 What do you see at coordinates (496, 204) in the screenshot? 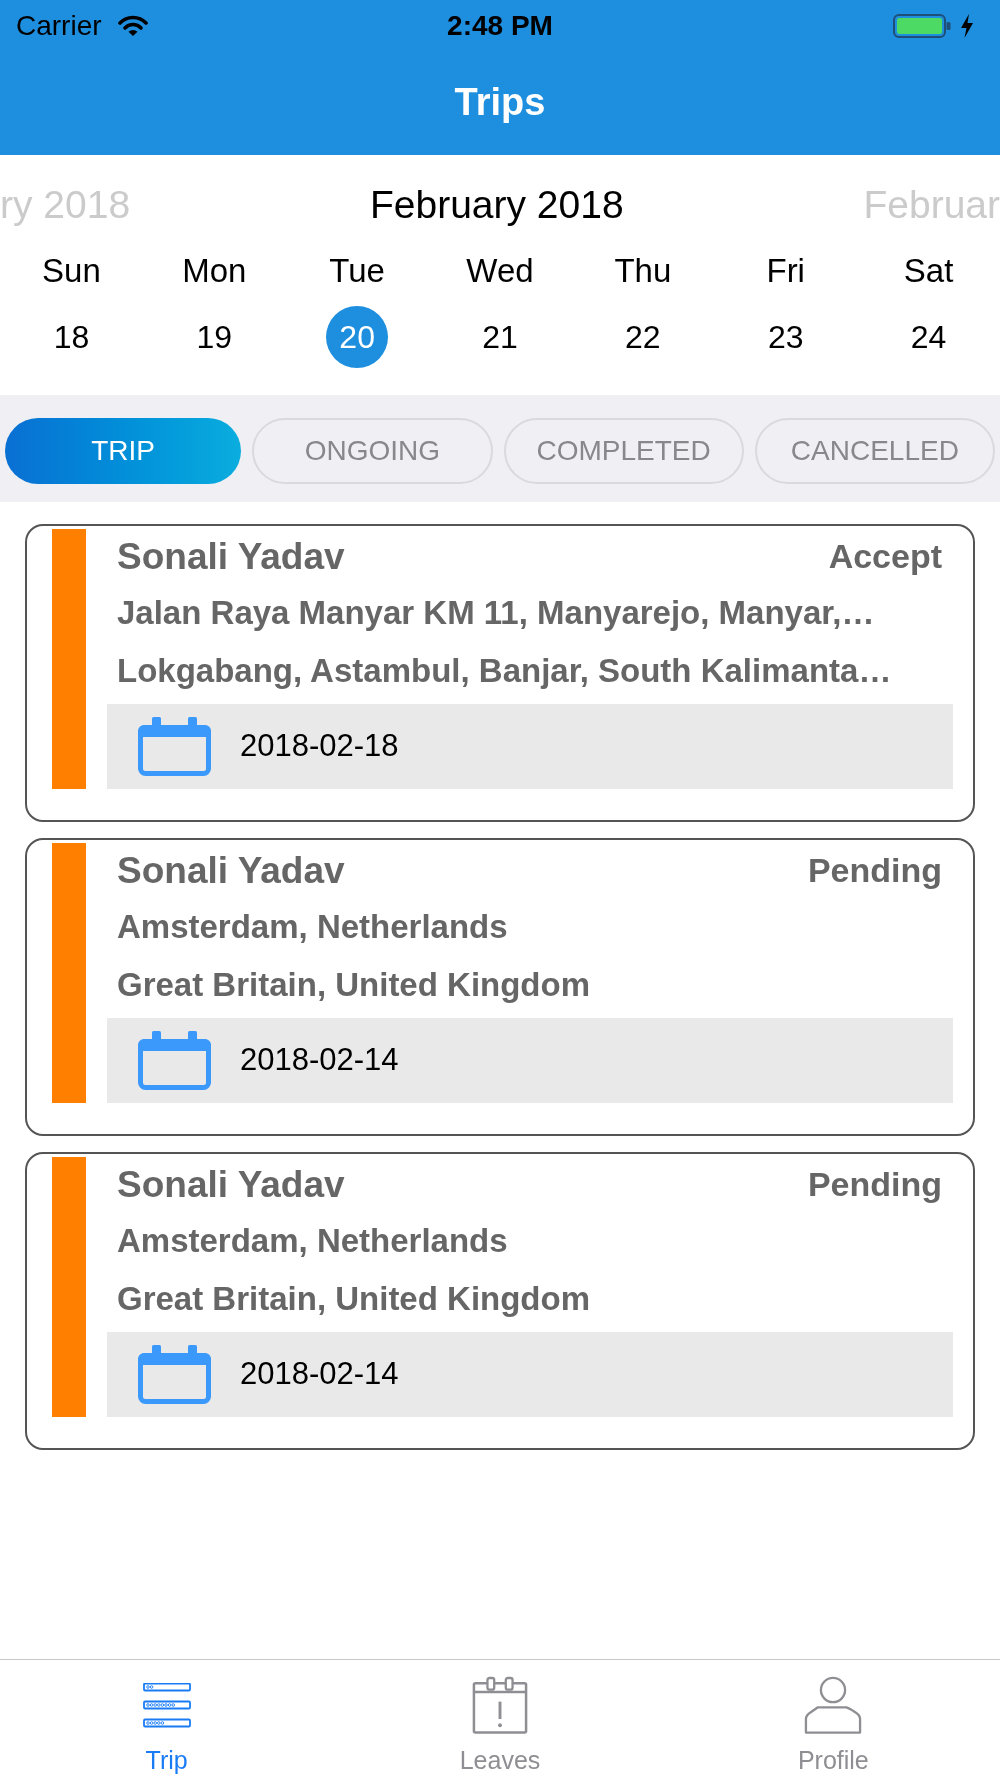
I see `month-title: February 2018` at bounding box center [496, 204].